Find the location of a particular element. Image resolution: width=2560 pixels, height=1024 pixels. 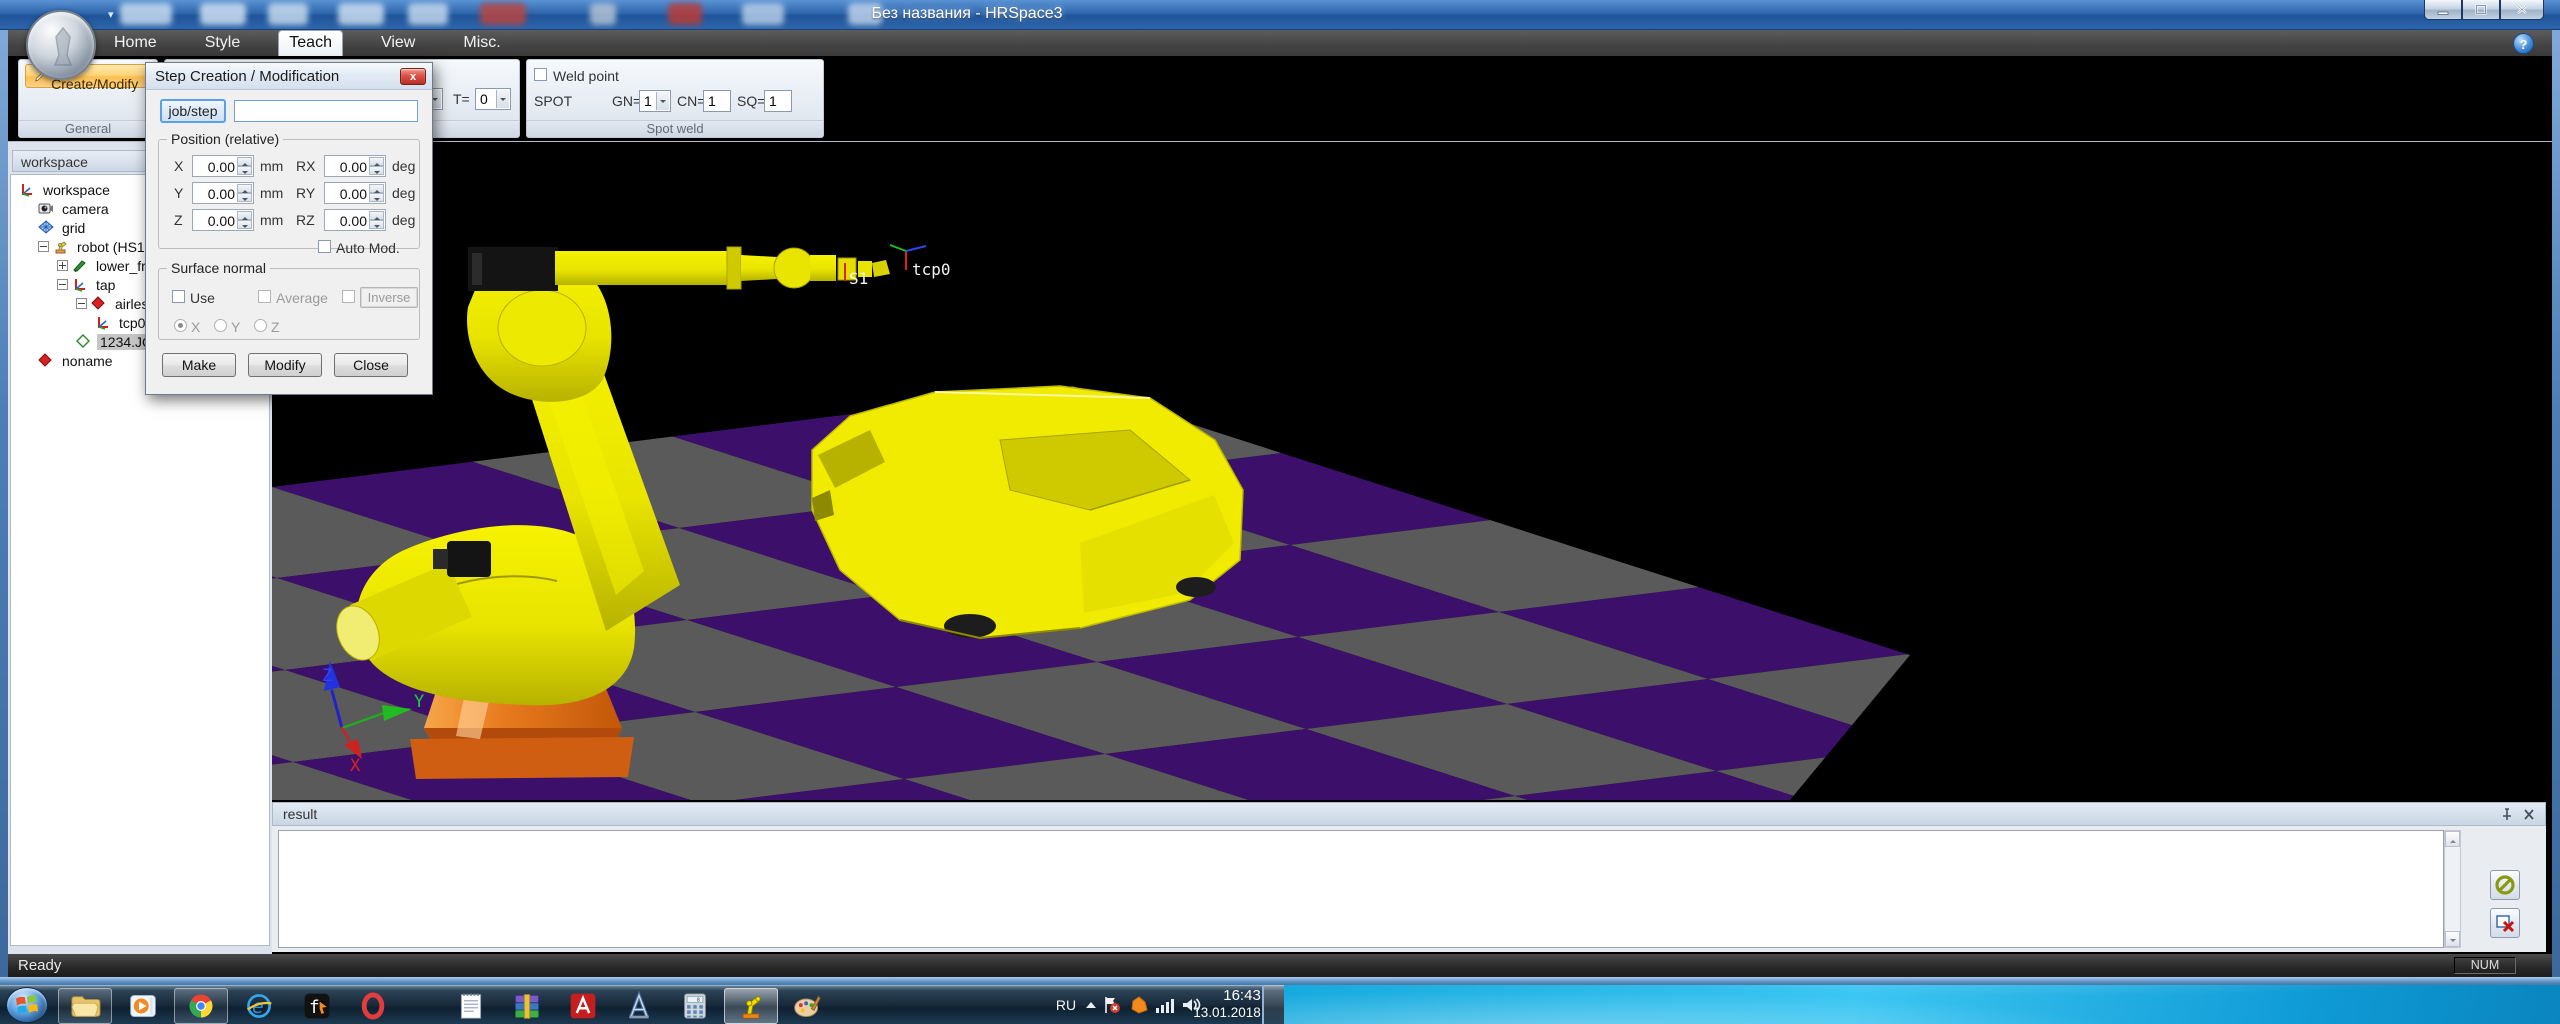

pos-input-x: 0.00 is located at coordinates (223, 166).